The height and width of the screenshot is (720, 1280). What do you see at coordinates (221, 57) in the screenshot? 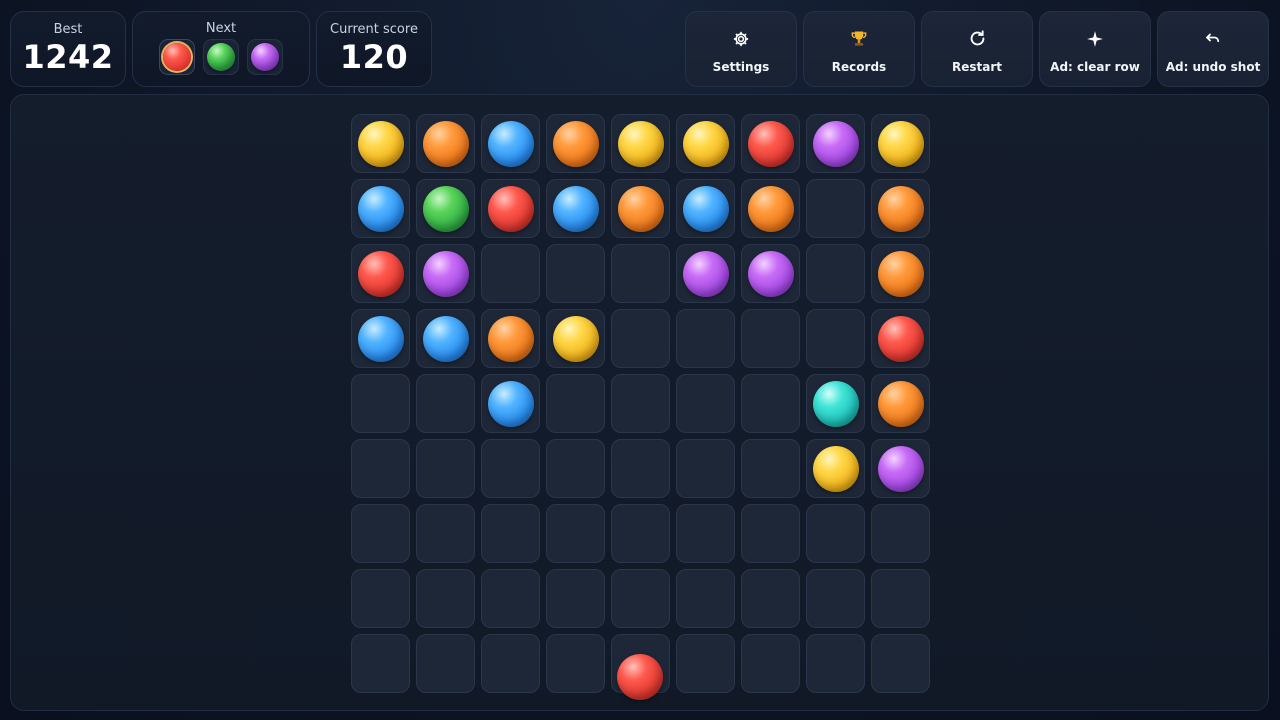
I see `next-ball-green` at bounding box center [221, 57].